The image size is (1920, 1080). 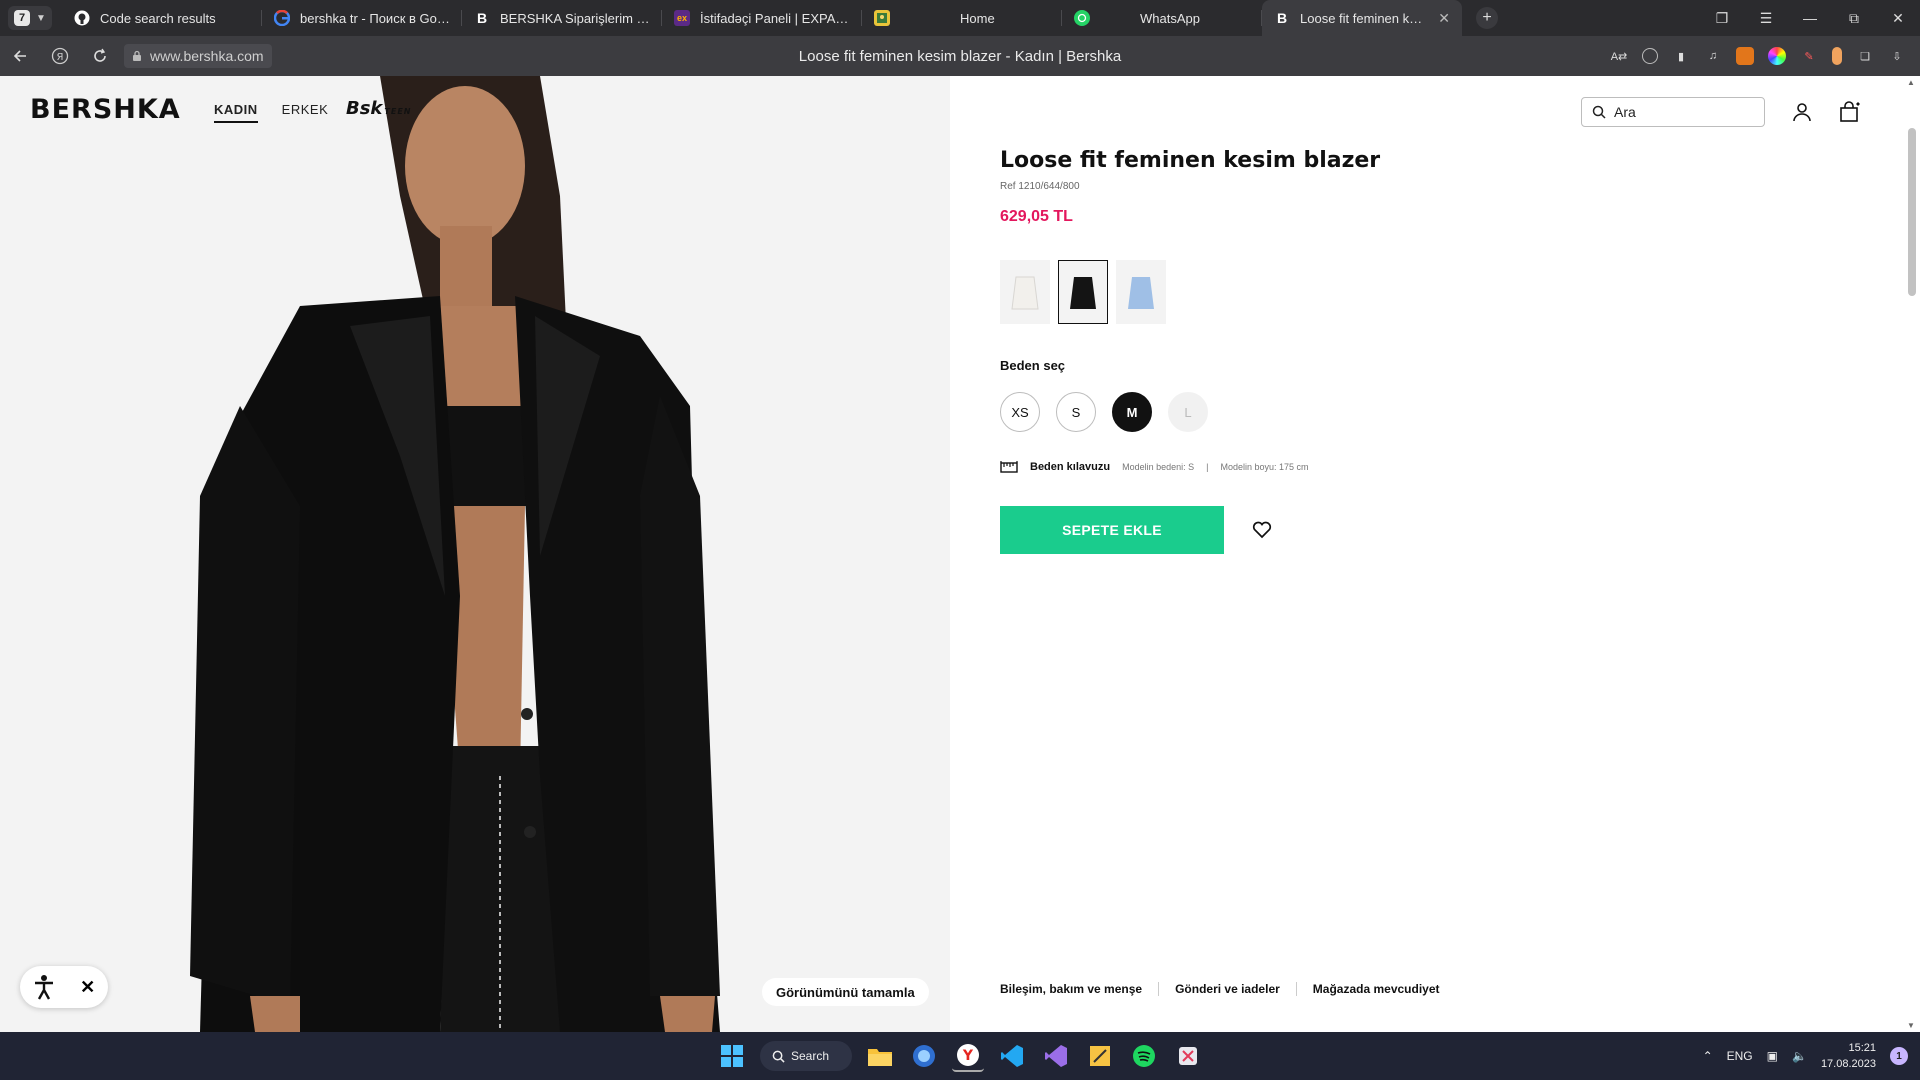 I want to click on vscode-icon, so click(x=1012, y=1056).